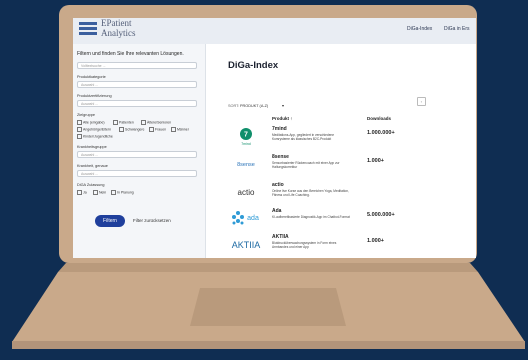 This screenshot has height=360, width=528. Describe the element at coordinates (253, 218) in the screenshot. I see `svg-text: ada` at that location.